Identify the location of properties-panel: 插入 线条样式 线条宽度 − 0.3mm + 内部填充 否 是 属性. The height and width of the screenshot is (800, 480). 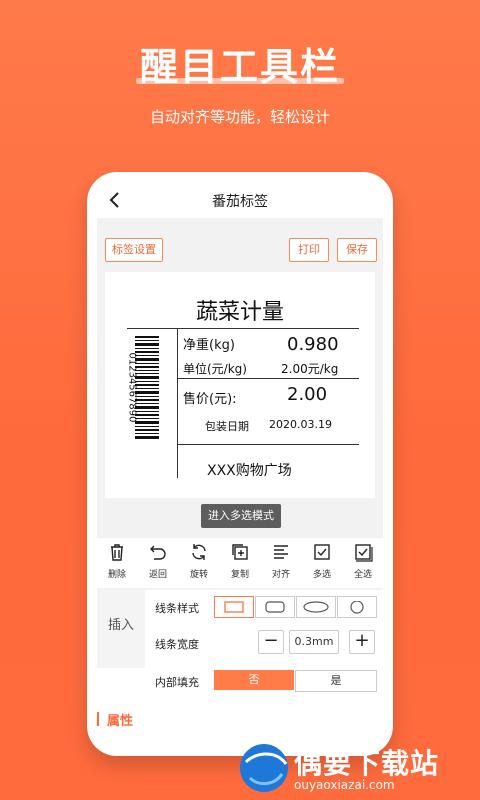
(240, 668).